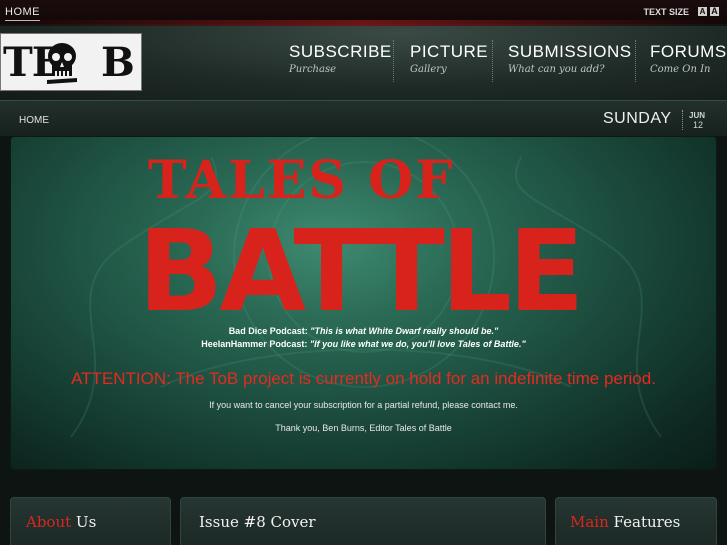 The height and width of the screenshot is (545, 727). Describe the element at coordinates (255, 344) in the screenshot. I see `quote-source: HeelanHammer Podcast:` at that location.